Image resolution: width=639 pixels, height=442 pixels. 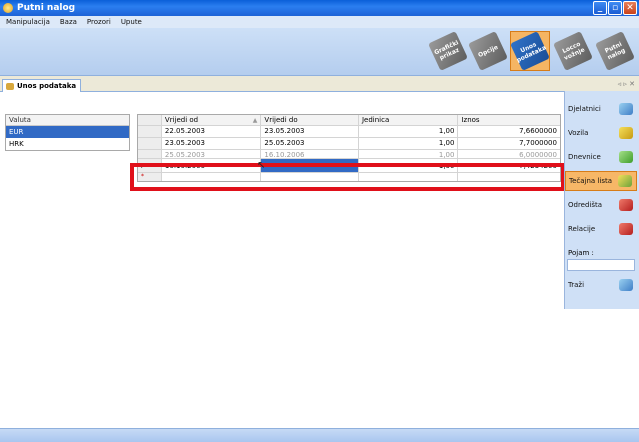 I want to click on table-row: 25.05.2003 16.10.2006 1,00 6,0000000, so click(x=349, y=154).